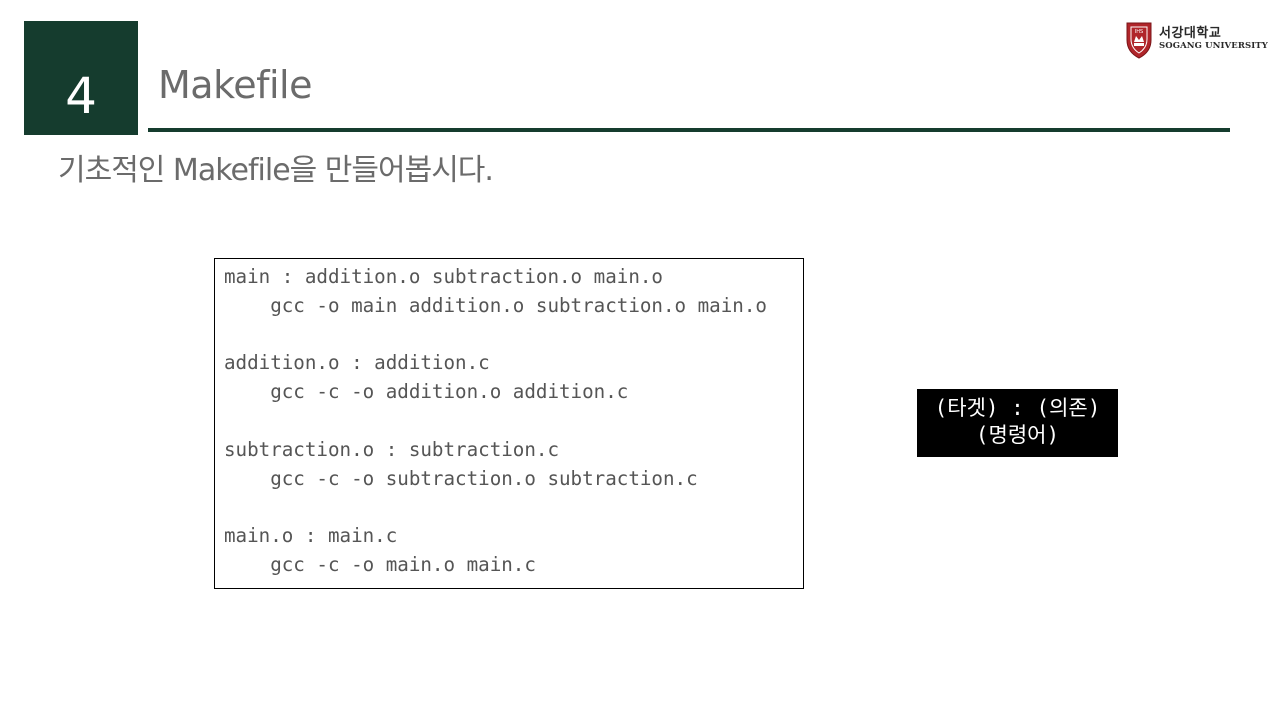 Image resolution: width=1280 pixels, height=720 pixels. What do you see at coordinates (689, 130) in the screenshot?
I see `title-underline` at bounding box center [689, 130].